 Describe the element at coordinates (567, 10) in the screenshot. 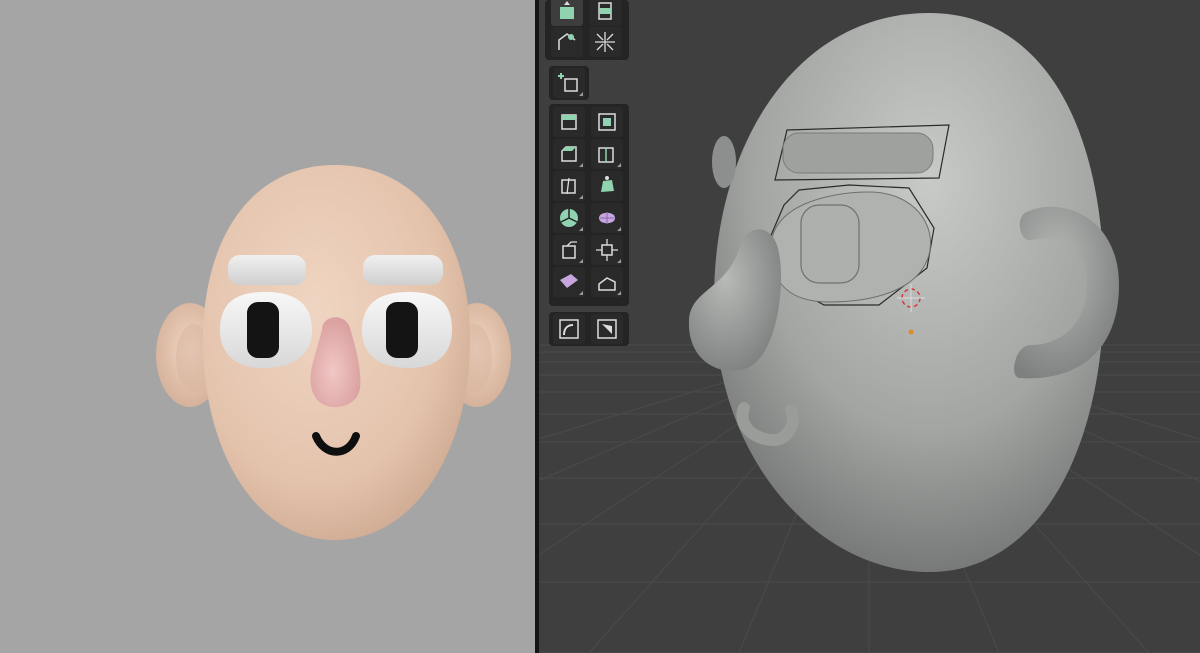

I see `move-tool-icon` at that location.